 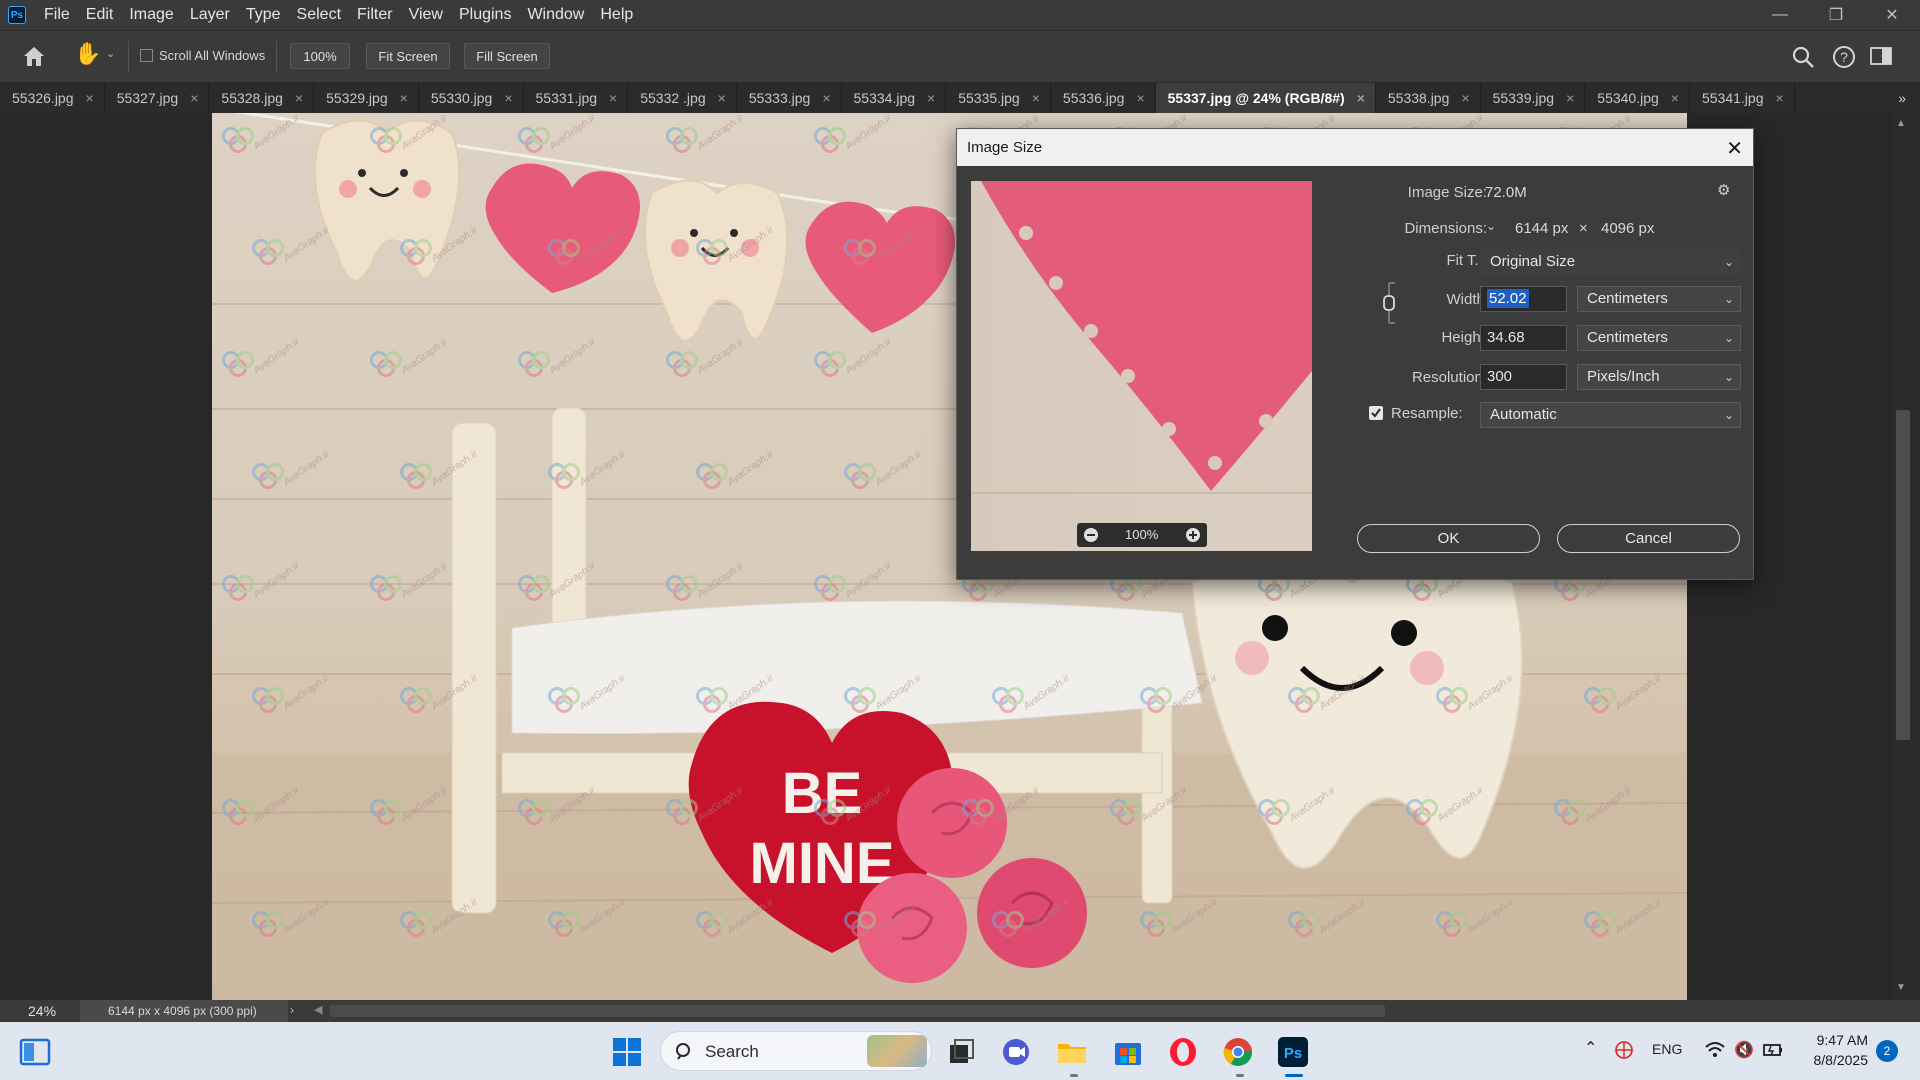 I want to click on opera-browser-icon, so click(x=1183, y=1052).